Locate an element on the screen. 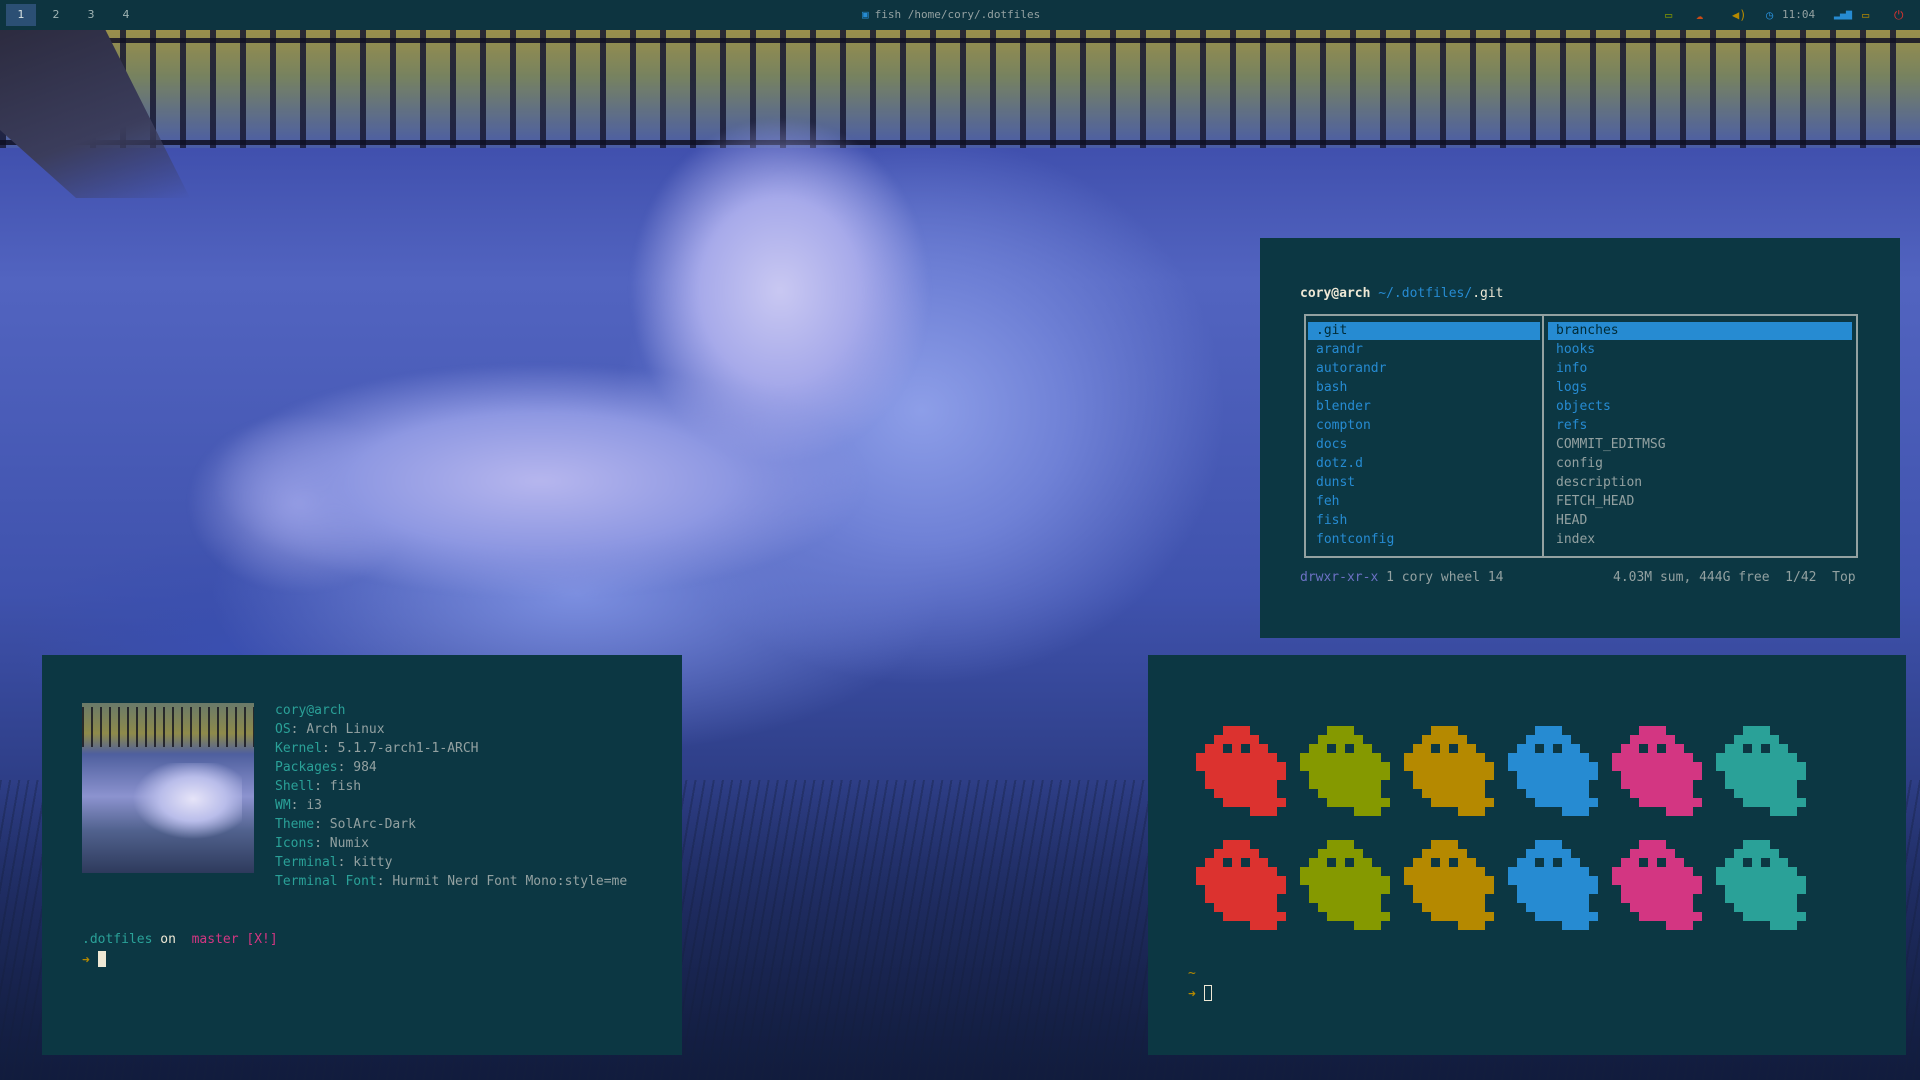 The height and width of the screenshot is (1080, 1920). neofetch-field-value: 5.1.7-arch1-1-ARCH is located at coordinates (408, 748).